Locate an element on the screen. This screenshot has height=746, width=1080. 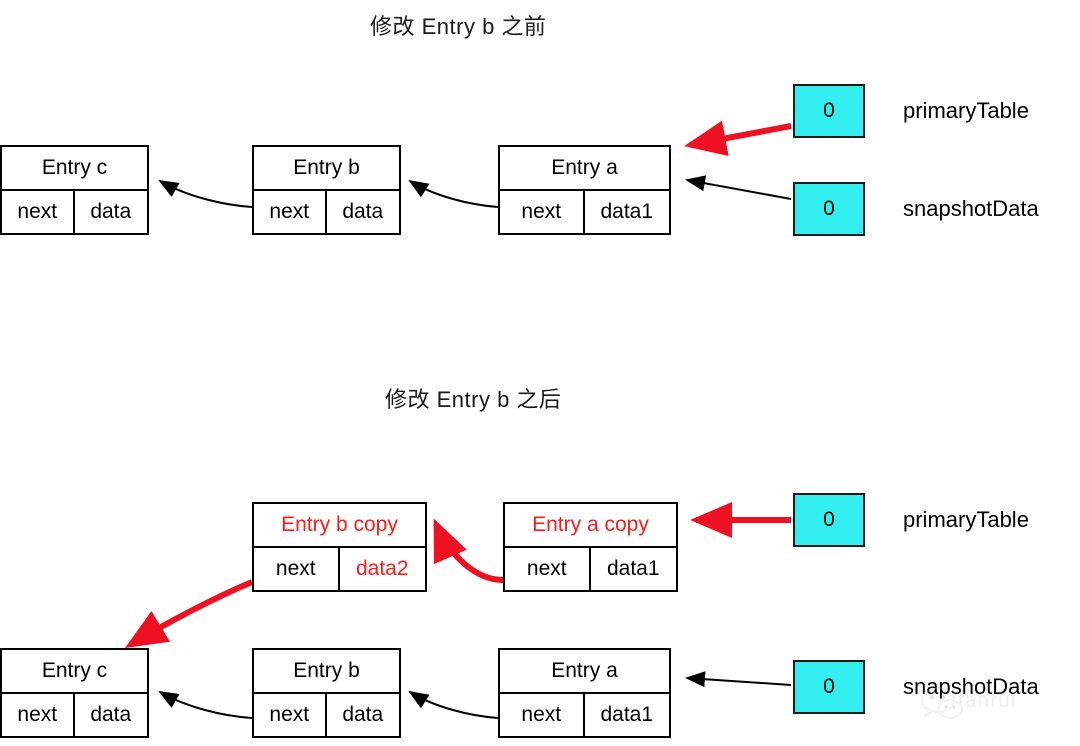
node-entry-b-title: Entry b is located at coordinates (326, 169).